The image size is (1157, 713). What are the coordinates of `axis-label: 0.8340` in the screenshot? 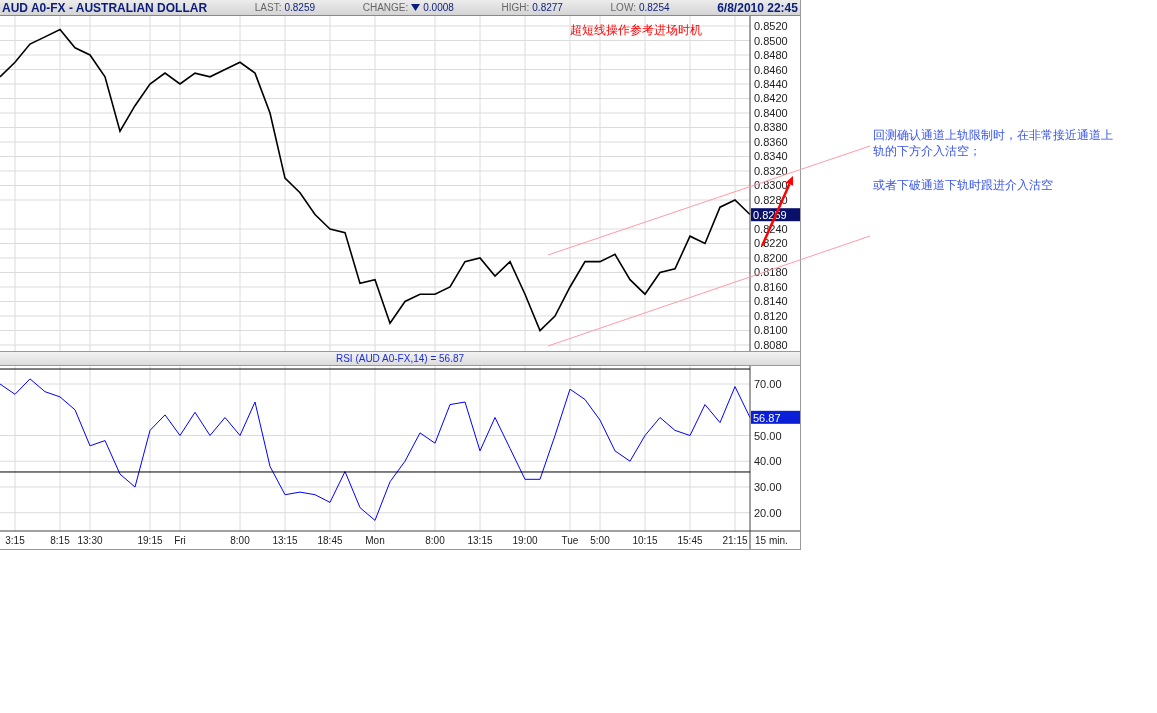 It's located at (771, 156).